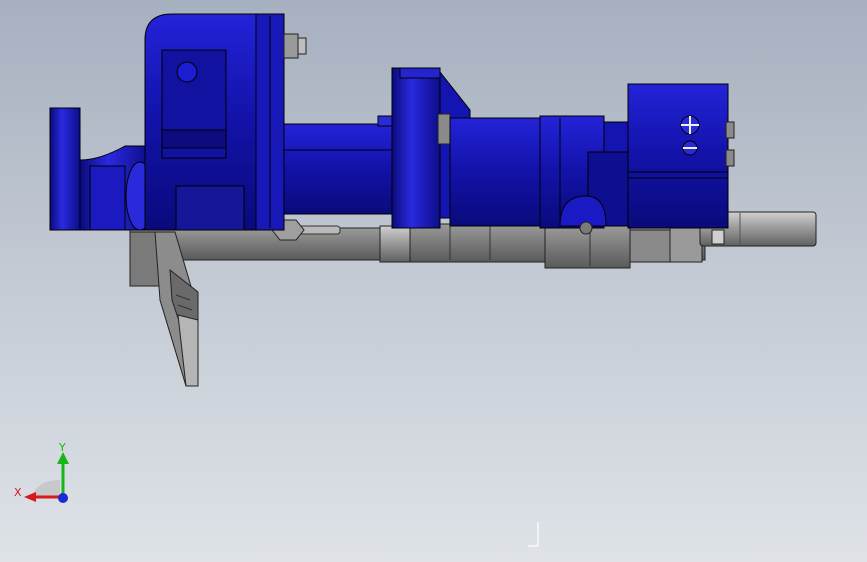  I want to click on cursor-icon, so click(533, 534).